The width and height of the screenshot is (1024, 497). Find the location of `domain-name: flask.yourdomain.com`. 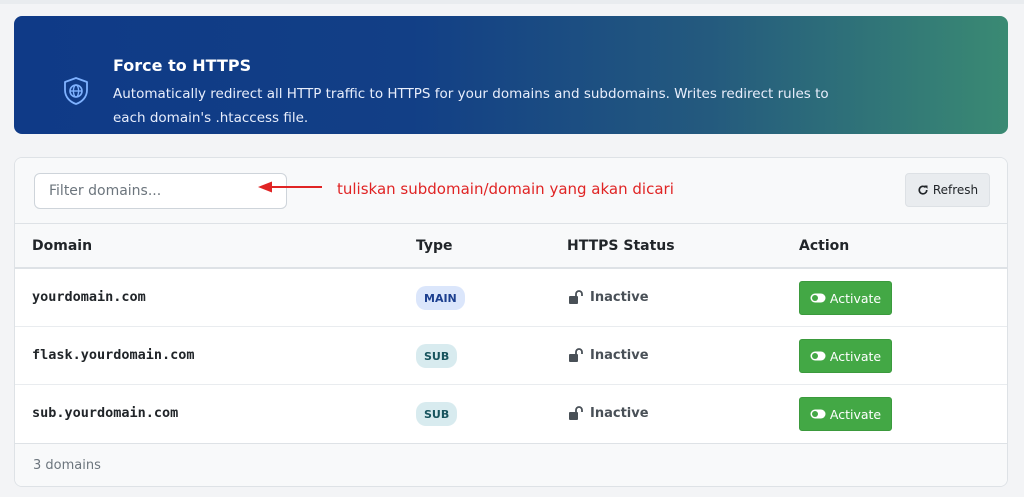

domain-name: flask.yourdomain.com is located at coordinates (113, 355).